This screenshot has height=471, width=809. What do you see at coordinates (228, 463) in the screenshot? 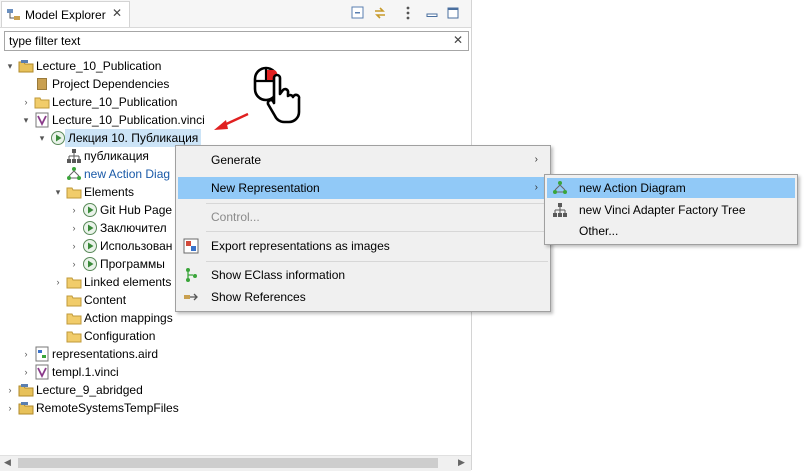
I see `scrollbar-thumb` at bounding box center [228, 463].